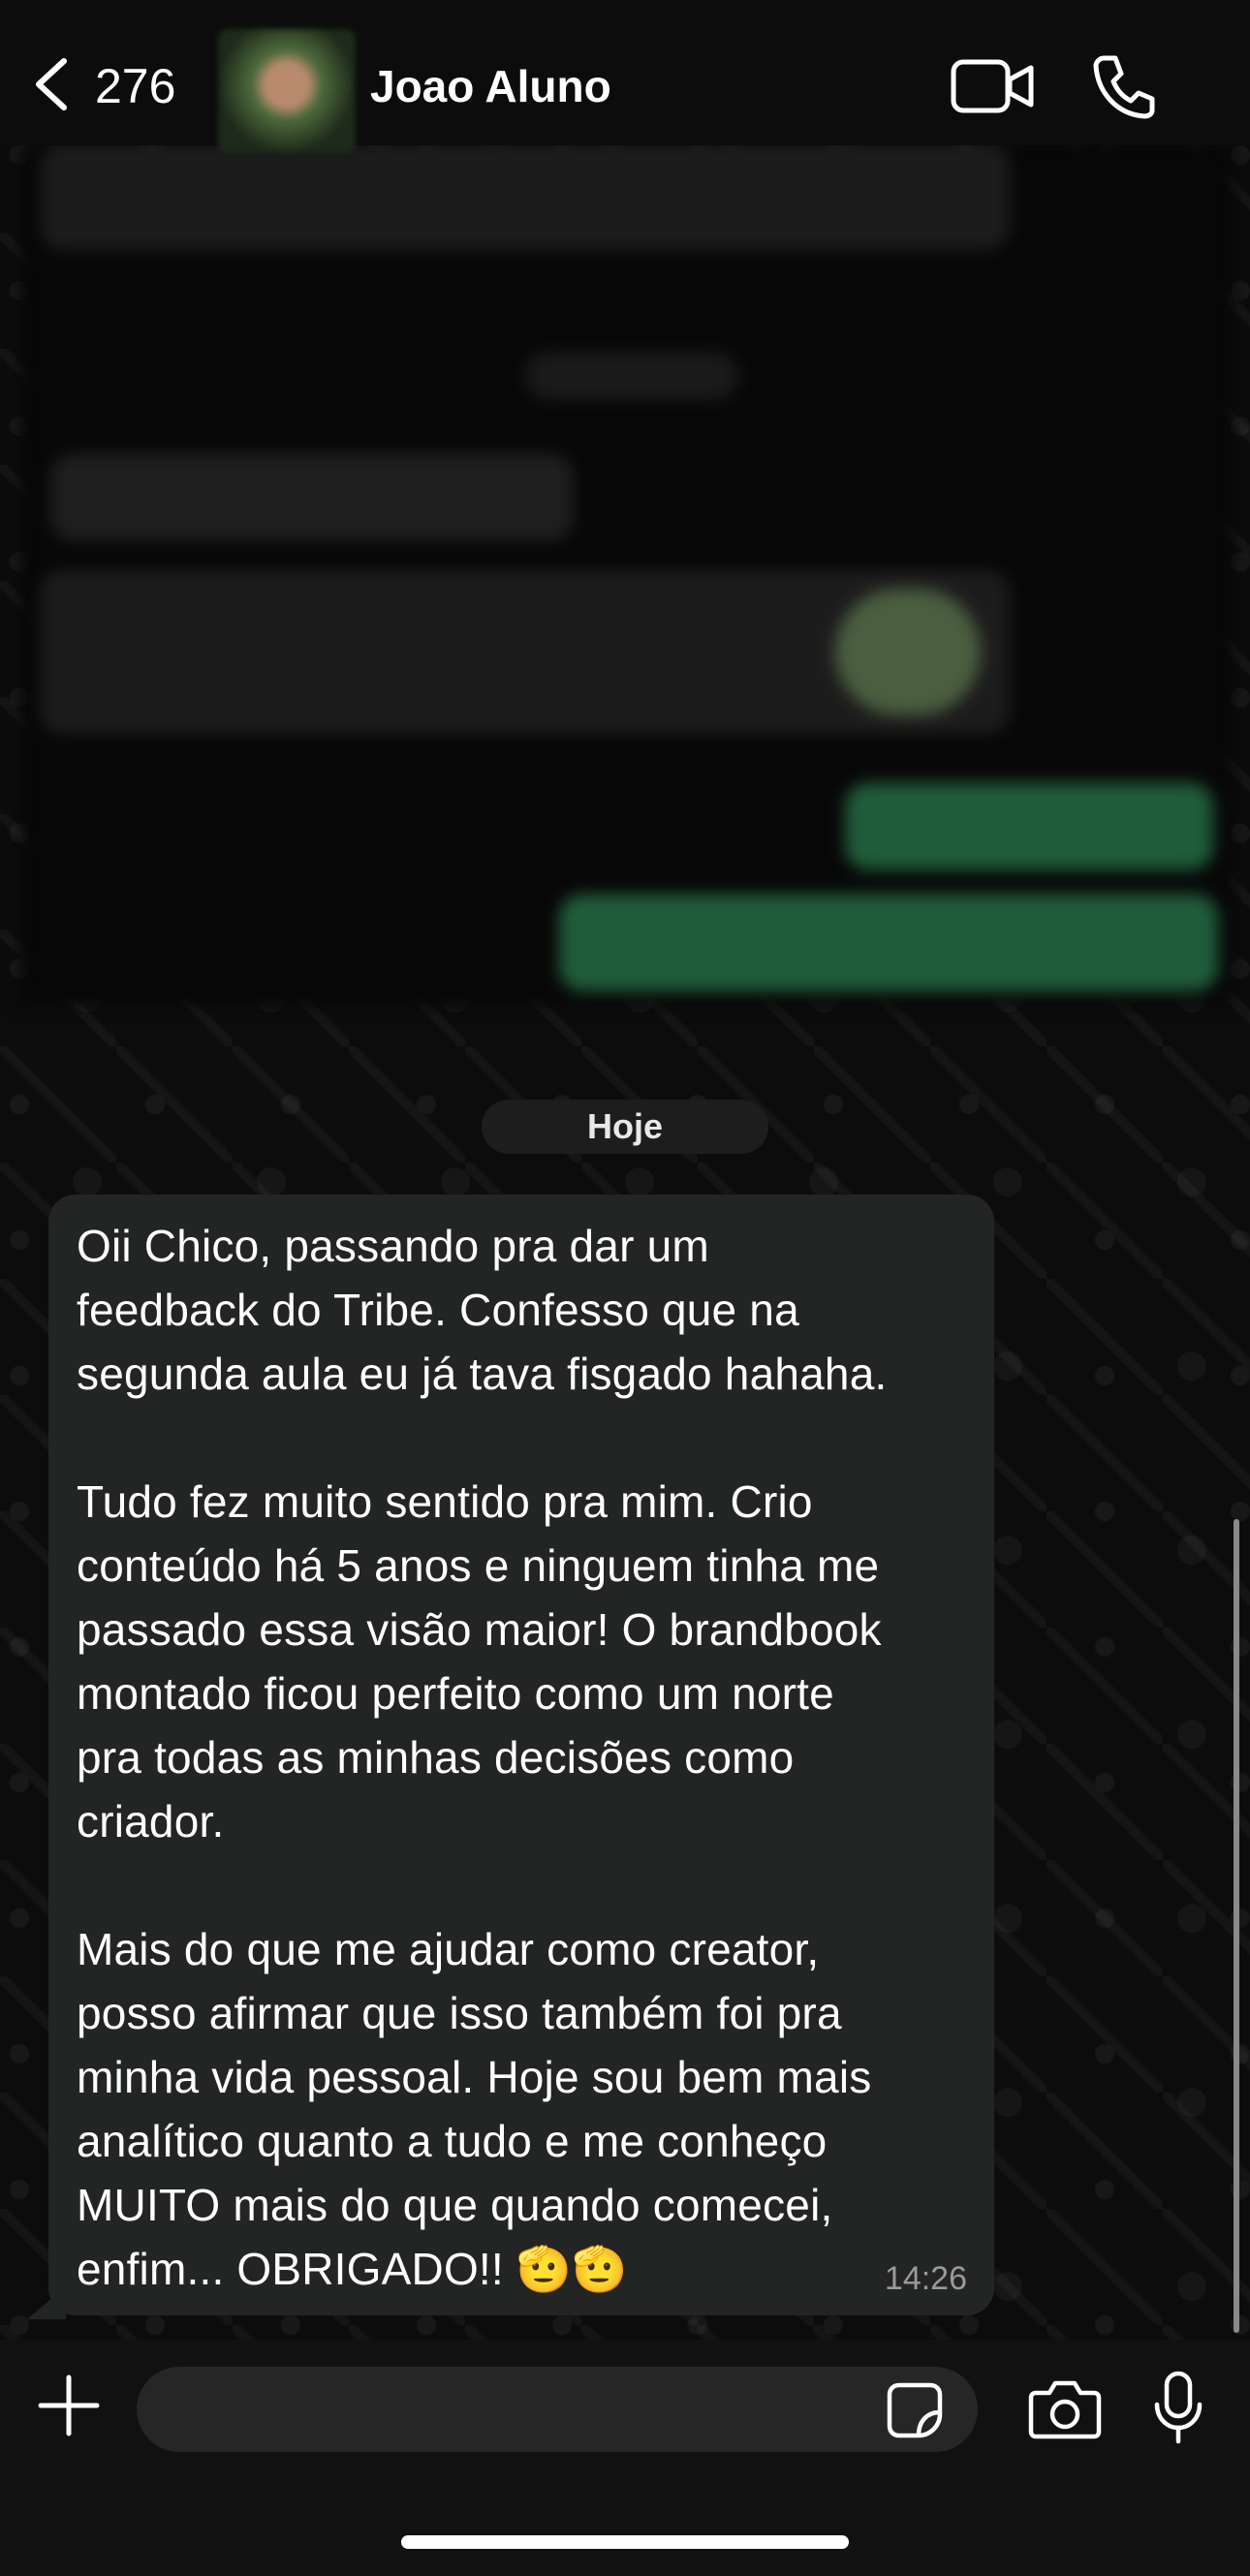 This screenshot has width=1250, height=2576. What do you see at coordinates (625, 2542) in the screenshot?
I see `home-indicator` at bounding box center [625, 2542].